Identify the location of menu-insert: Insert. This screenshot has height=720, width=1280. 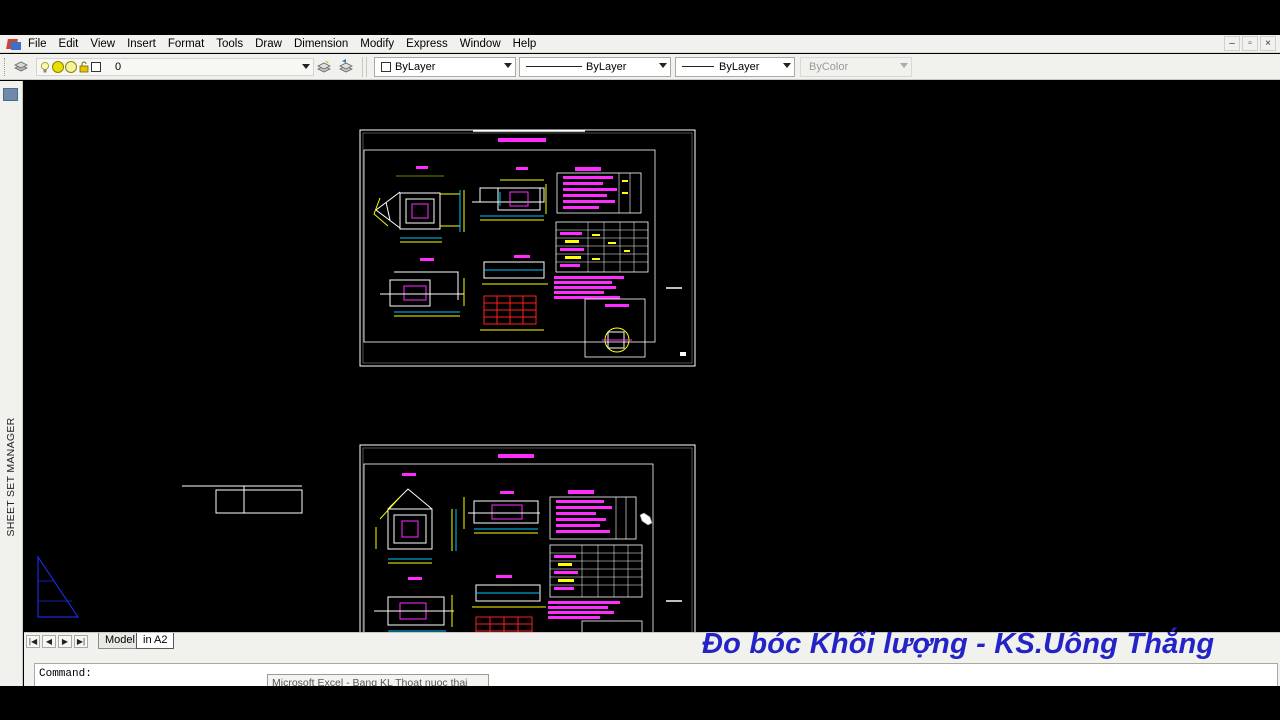
(141, 44).